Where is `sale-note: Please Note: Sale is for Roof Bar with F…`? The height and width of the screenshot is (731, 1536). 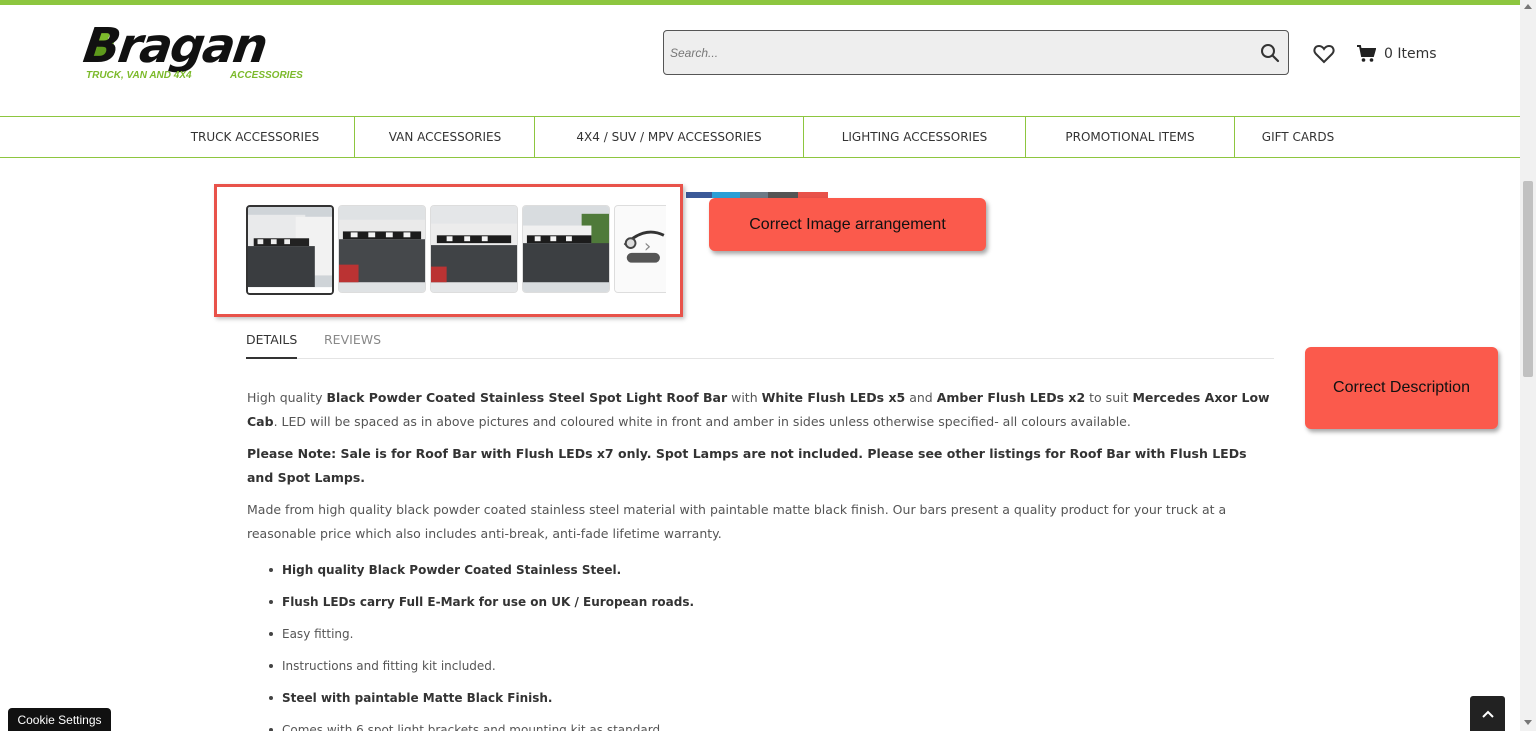 sale-note: Please Note: Sale is for Roof Bar with F… is located at coordinates (747, 465).